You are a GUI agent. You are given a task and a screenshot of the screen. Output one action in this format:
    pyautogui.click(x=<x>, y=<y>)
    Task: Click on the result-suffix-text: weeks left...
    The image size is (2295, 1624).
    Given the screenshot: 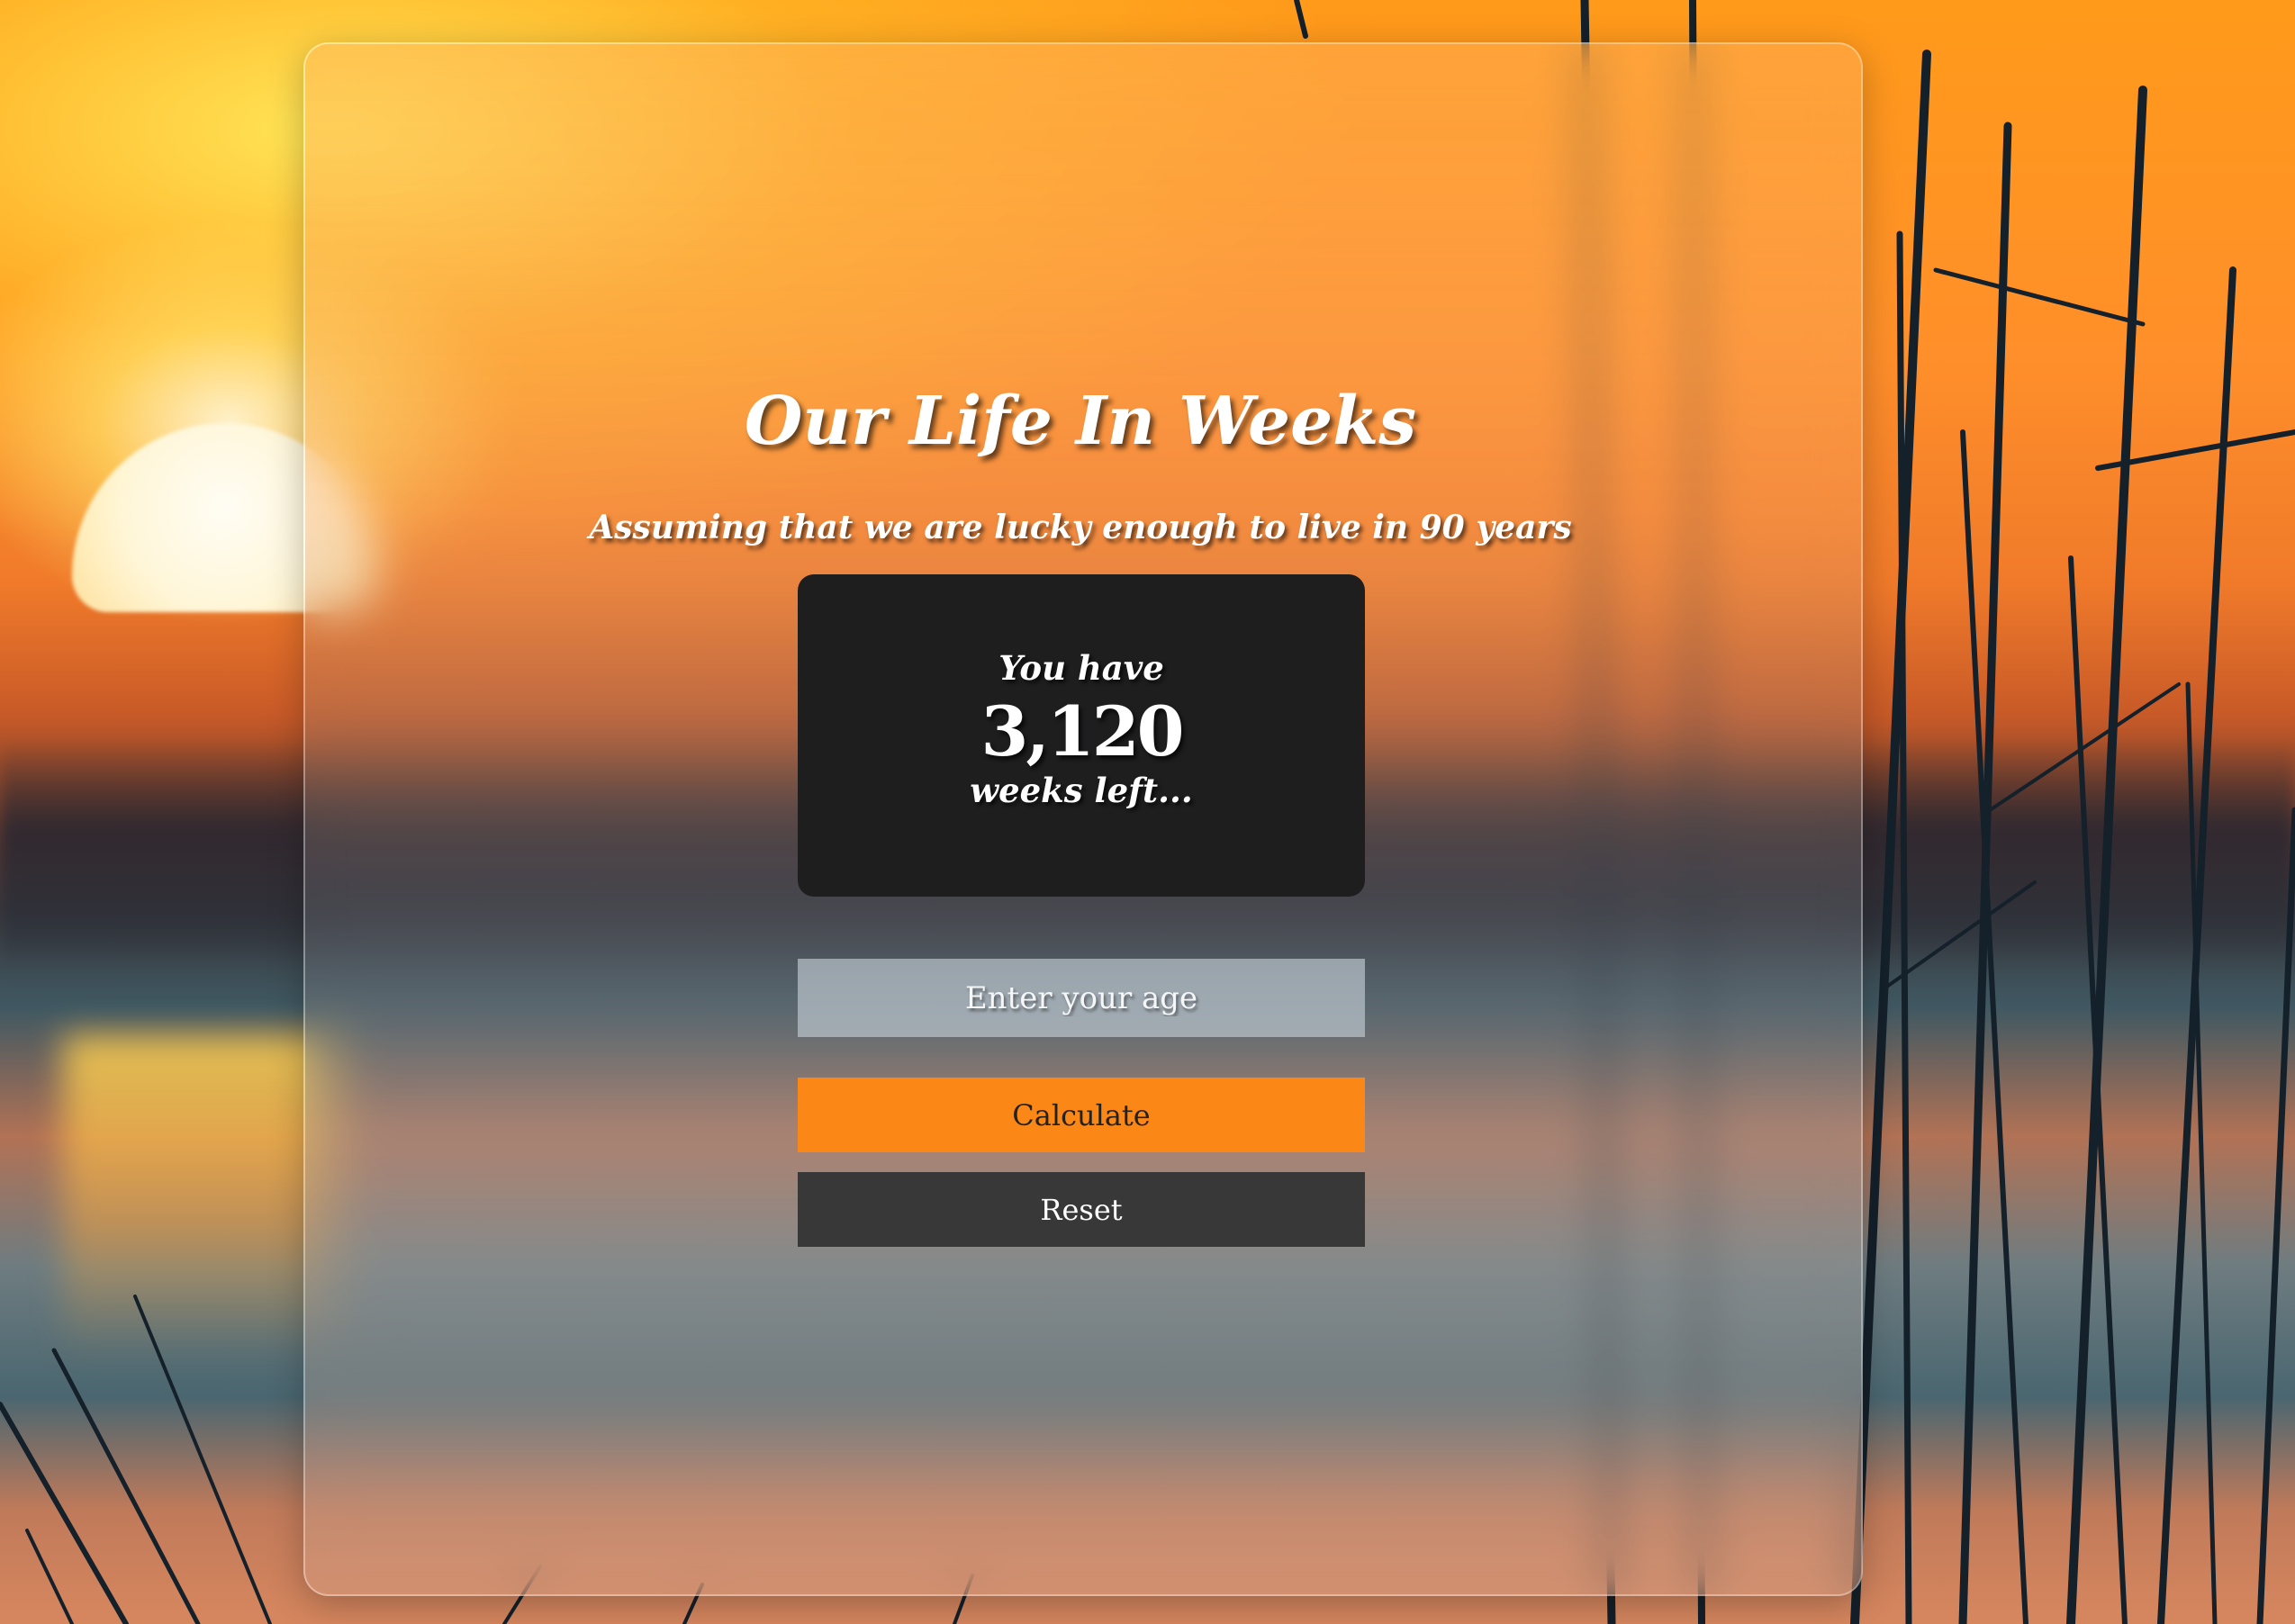 What is the action you would take?
    pyautogui.click(x=1081, y=790)
    